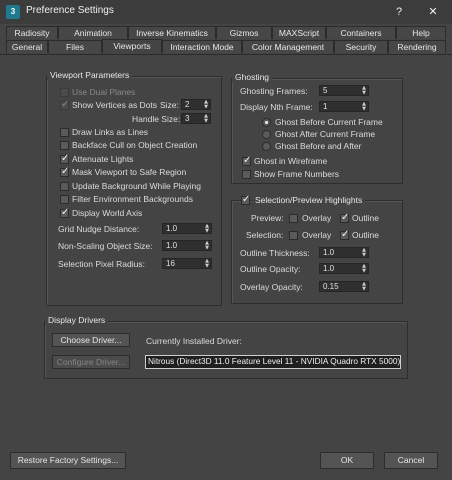 Image resolution: width=452 pixels, height=480 pixels. What do you see at coordinates (344, 217) in the screenshot?
I see `preview-outline-checkbox` at bounding box center [344, 217].